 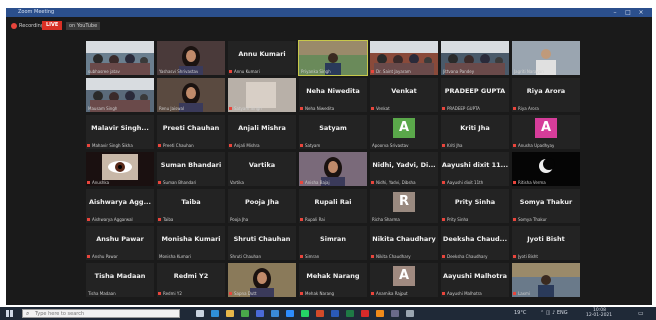 What do you see at coordinates (395, 313) in the screenshot?
I see `camera-icon` at bounding box center [395, 313].